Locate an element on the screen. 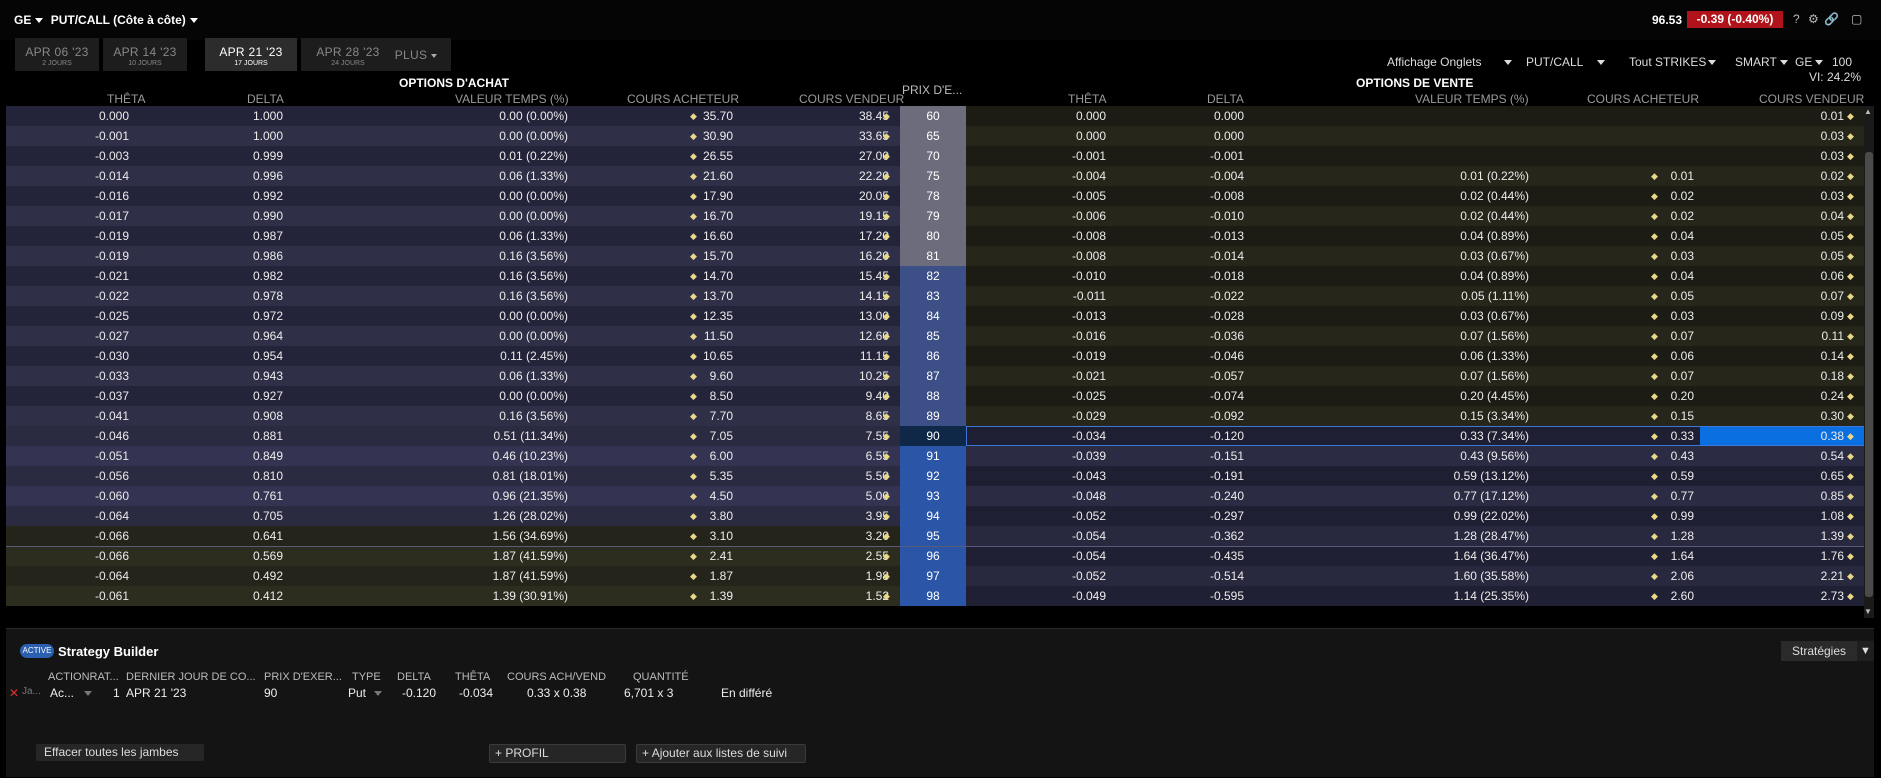 This screenshot has height=778, width=1881. display-dropdown: Affichage Onglets is located at coordinates (1449, 62).